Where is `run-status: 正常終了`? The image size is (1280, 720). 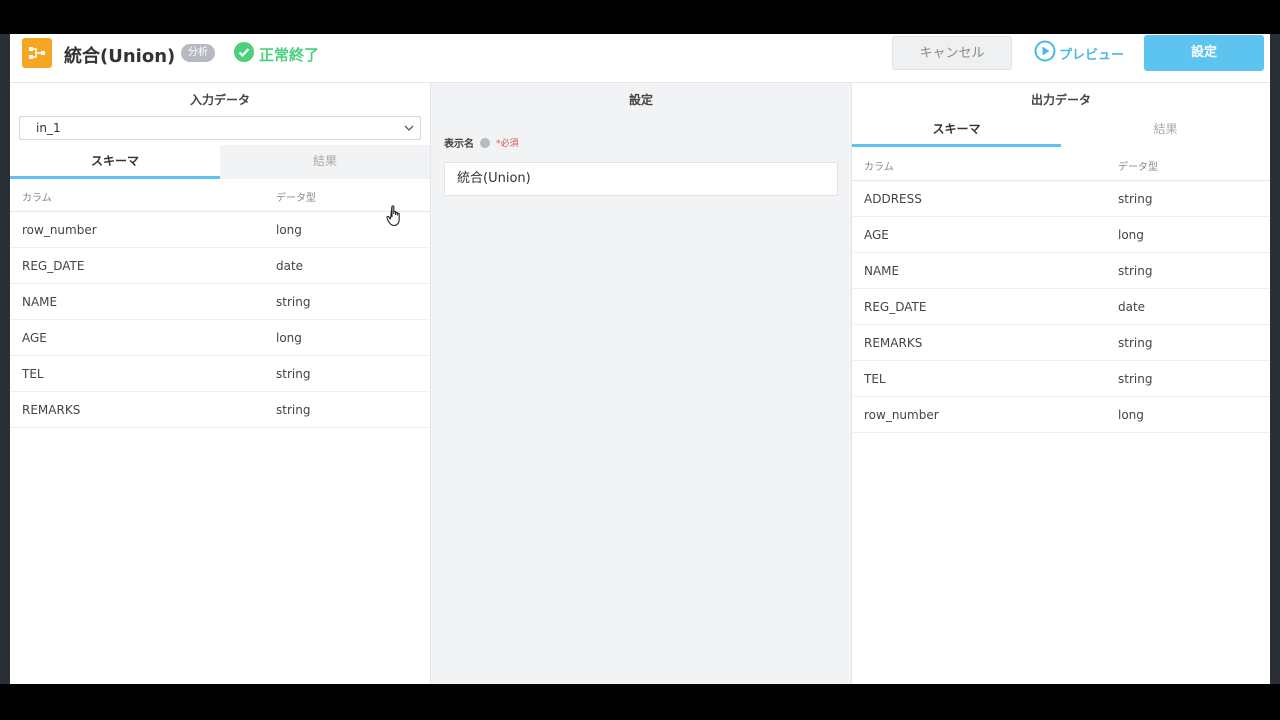 run-status: 正常終了 is located at coordinates (276, 54).